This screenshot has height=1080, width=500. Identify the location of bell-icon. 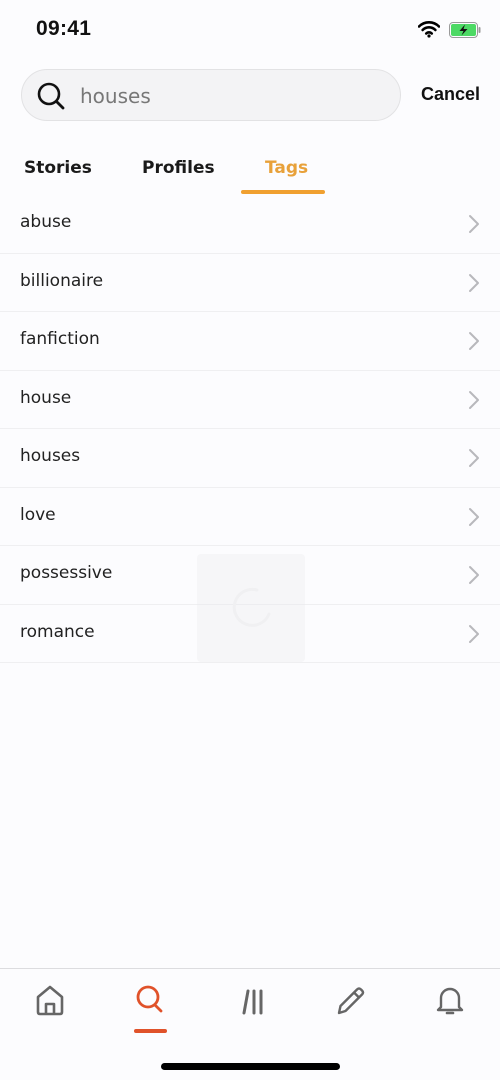
(450, 1001).